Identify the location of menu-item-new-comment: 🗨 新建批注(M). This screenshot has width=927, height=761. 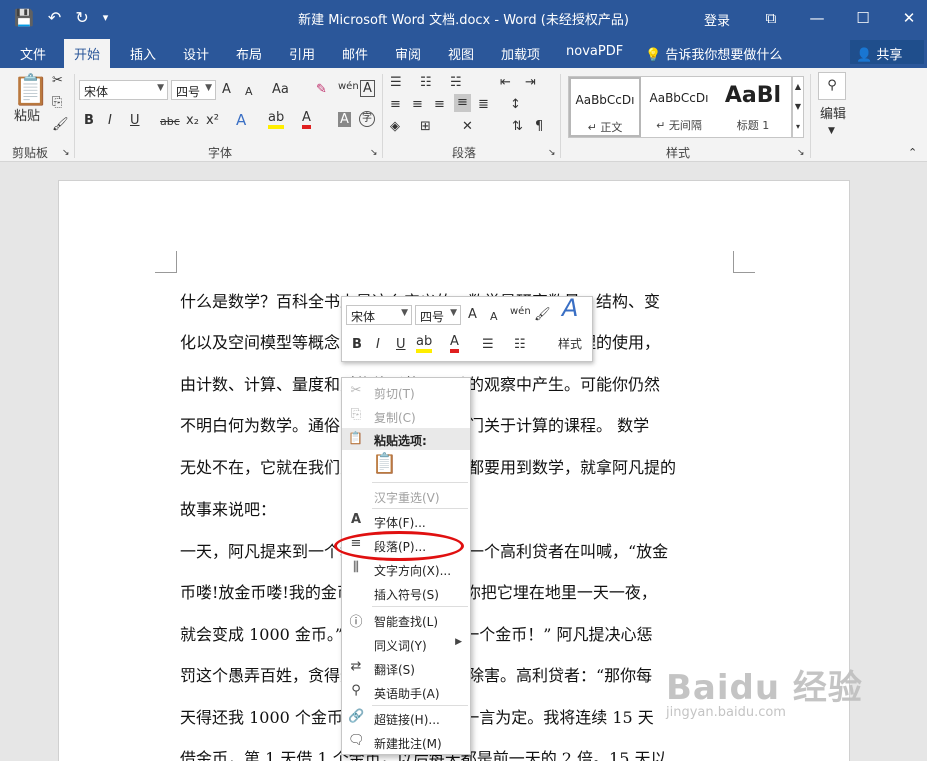
(406, 742).